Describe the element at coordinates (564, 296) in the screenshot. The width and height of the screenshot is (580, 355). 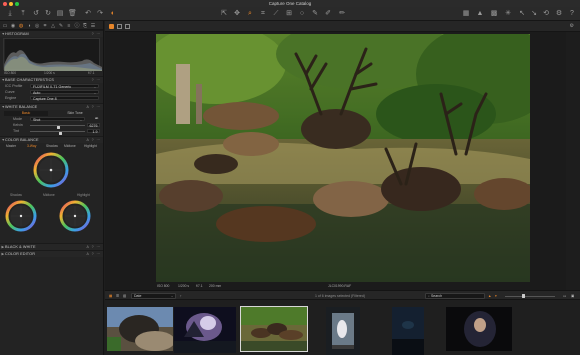
I see `browser-more-icon: ▭` at that location.